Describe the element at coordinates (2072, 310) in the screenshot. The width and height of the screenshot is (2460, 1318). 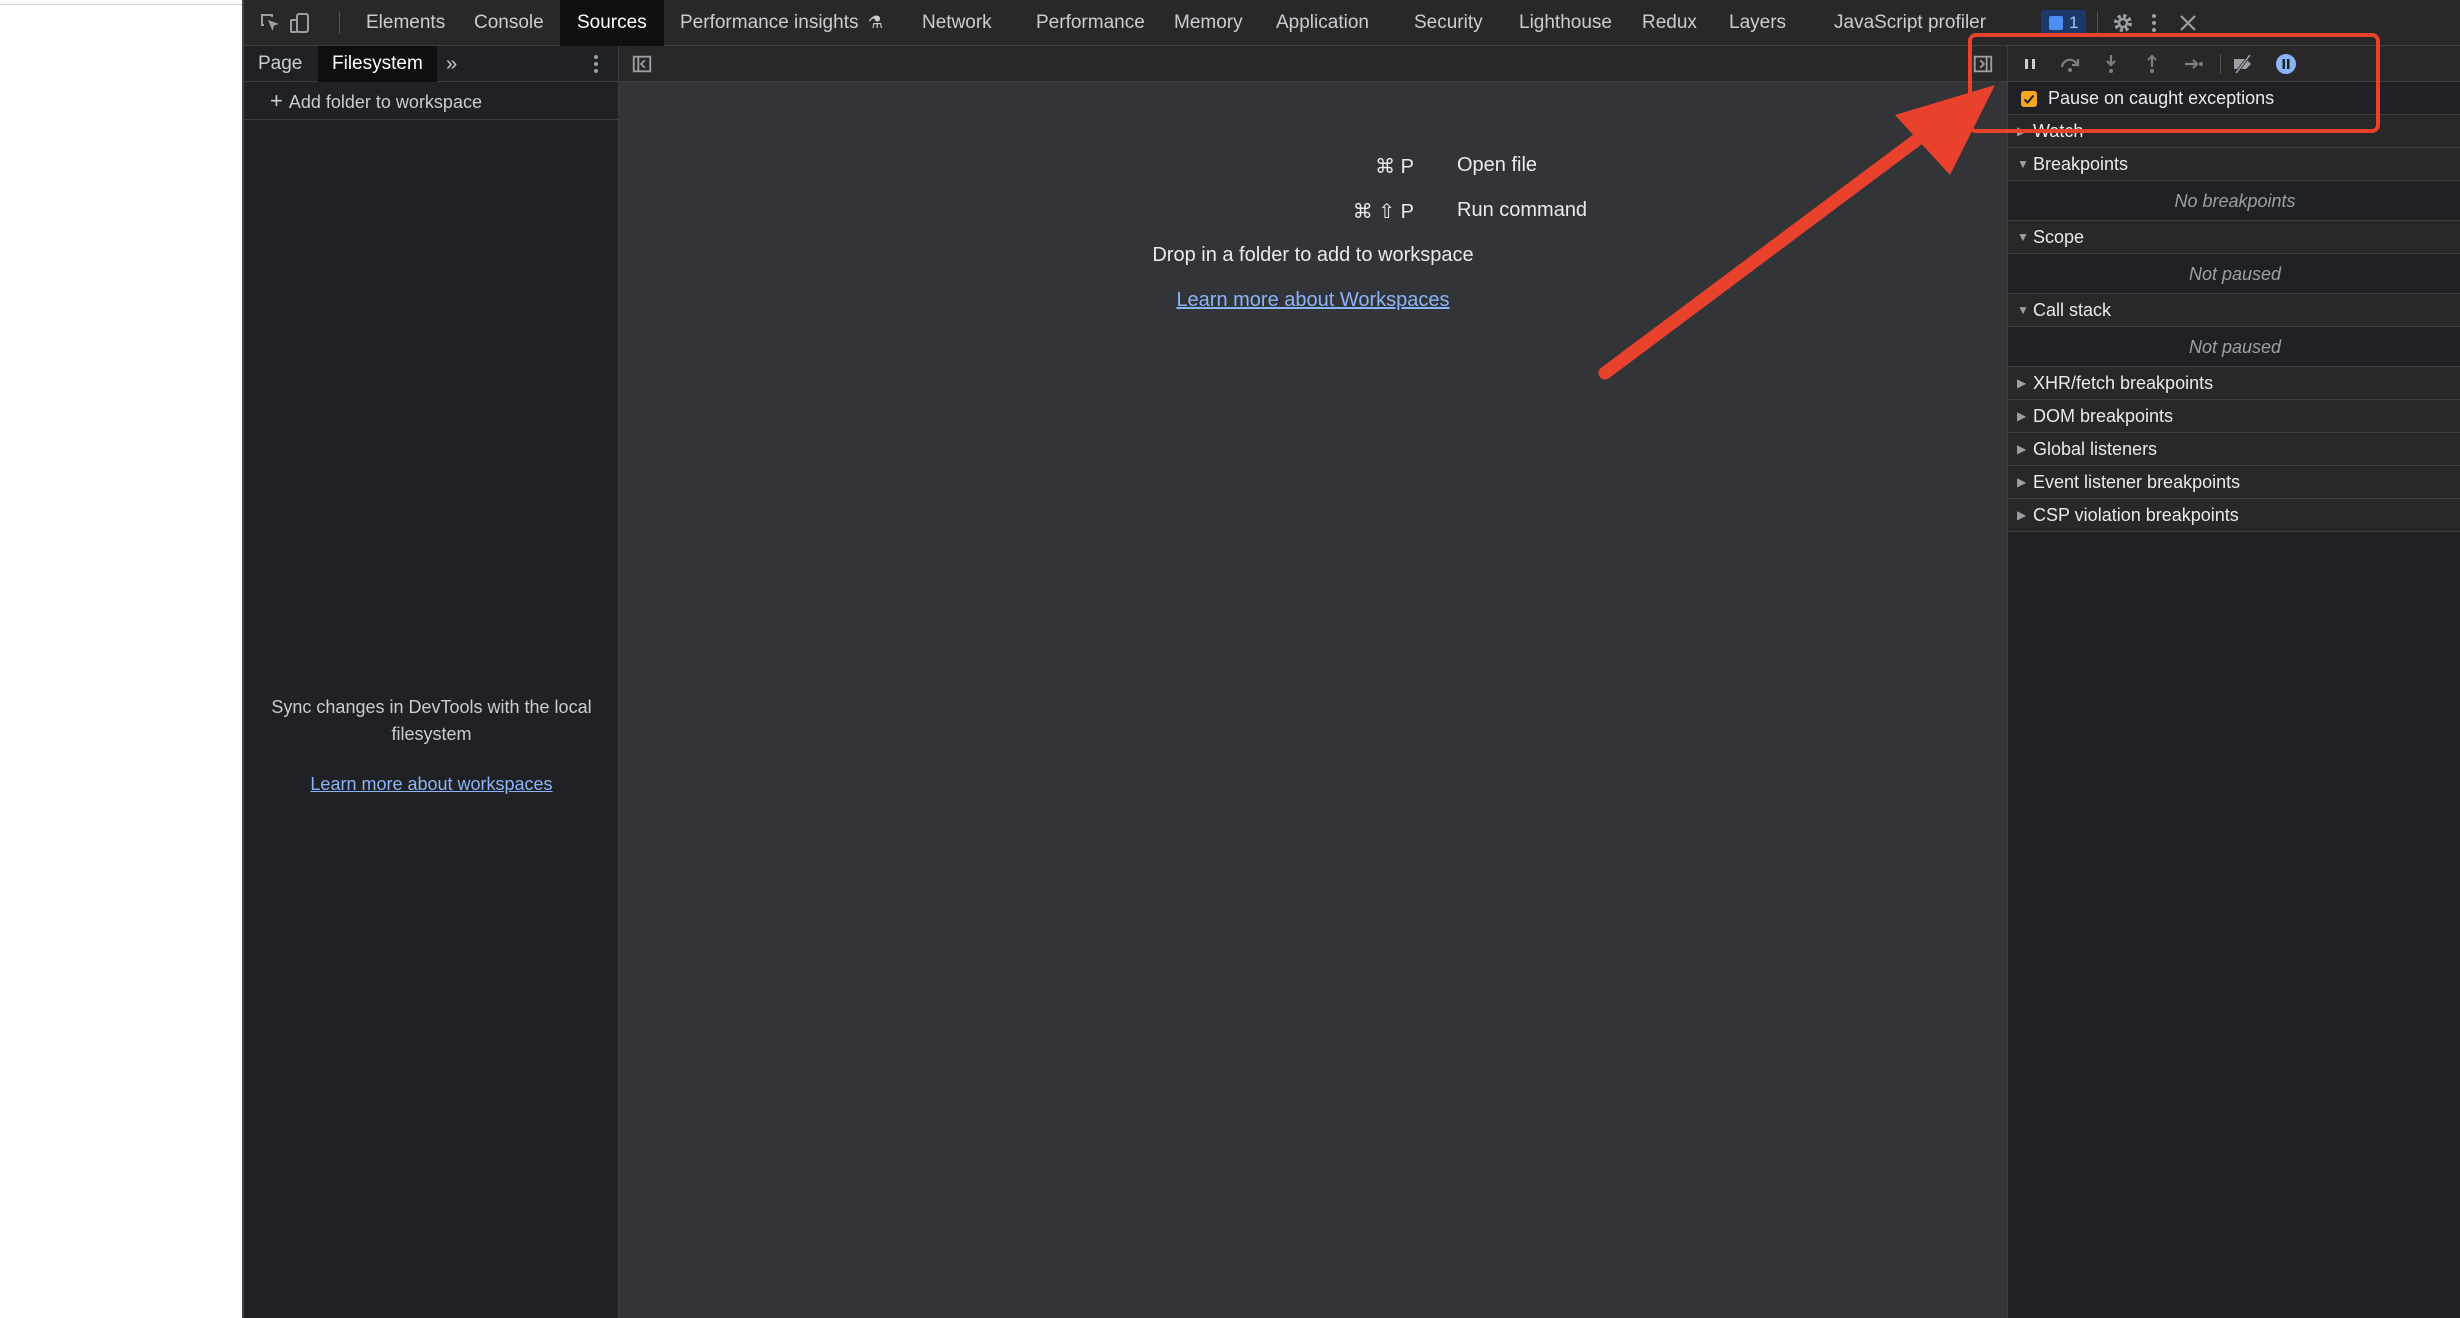
I see `call-stack-label: Call stack` at that location.